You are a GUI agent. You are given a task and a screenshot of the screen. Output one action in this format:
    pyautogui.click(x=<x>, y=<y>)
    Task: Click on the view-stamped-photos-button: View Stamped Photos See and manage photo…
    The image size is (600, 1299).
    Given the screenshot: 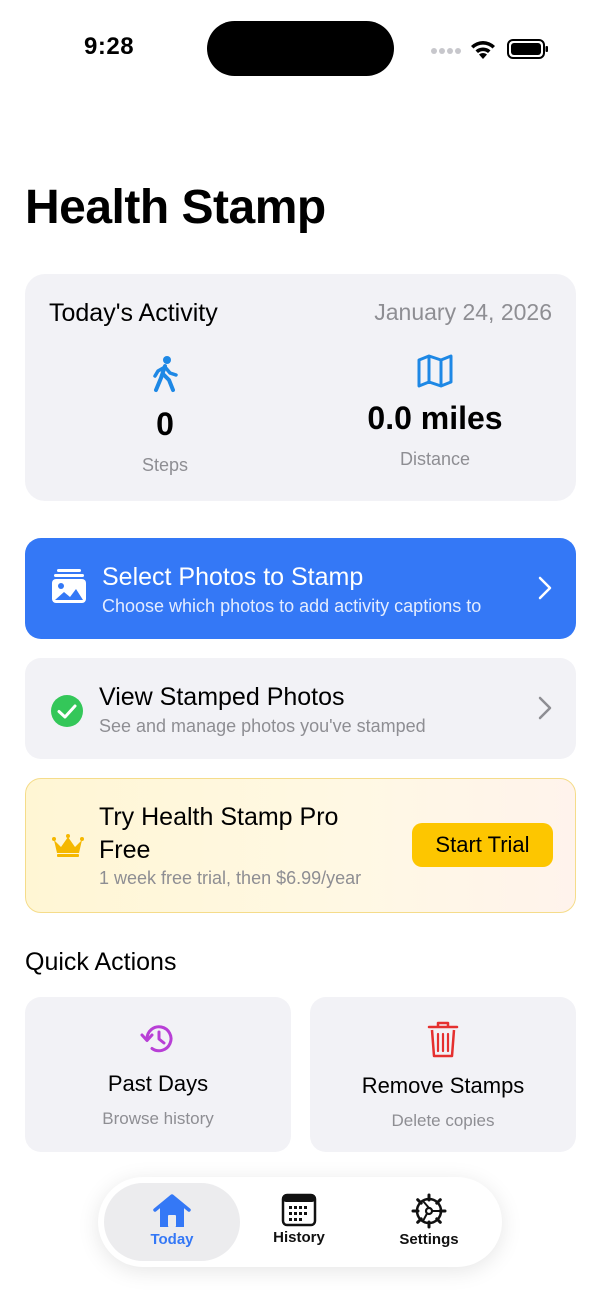 What is the action you would take?
    pyautogui.click(x=300, y=708)
    